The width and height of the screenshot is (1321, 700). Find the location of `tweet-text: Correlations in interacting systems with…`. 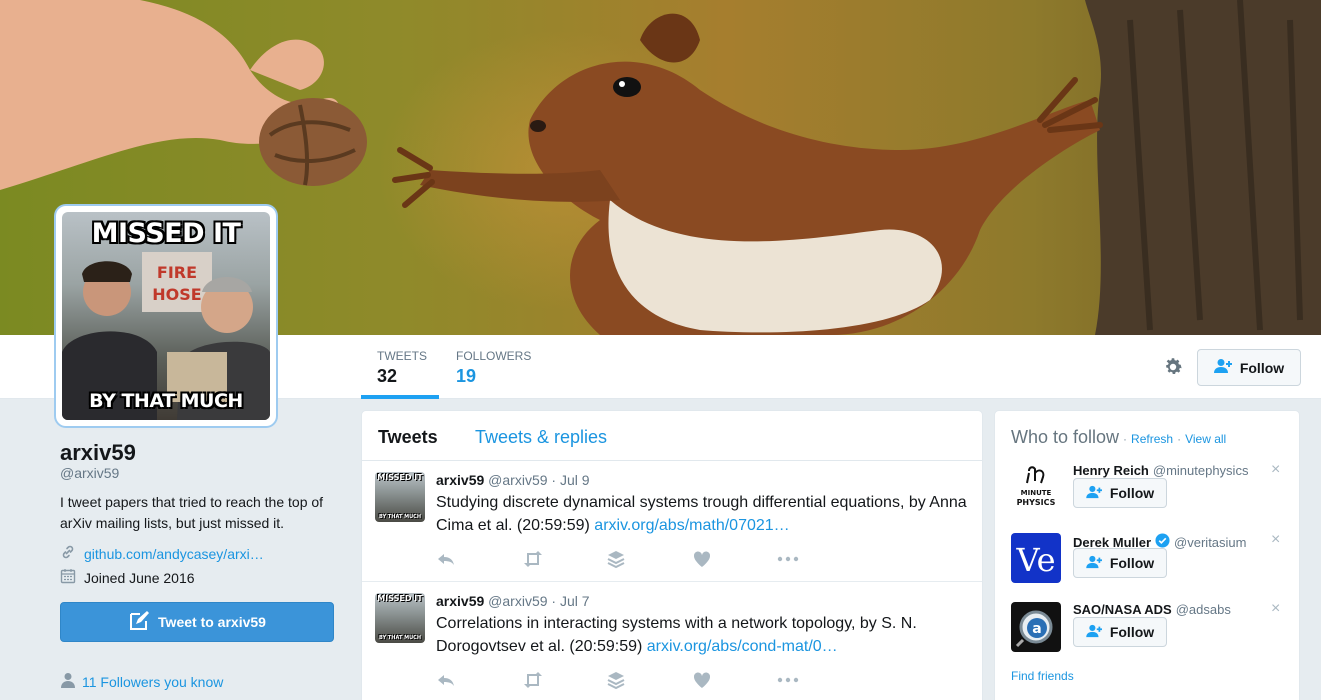

tweet-text: Correlations in interacting systems with… is located at coordinates (706, 635).